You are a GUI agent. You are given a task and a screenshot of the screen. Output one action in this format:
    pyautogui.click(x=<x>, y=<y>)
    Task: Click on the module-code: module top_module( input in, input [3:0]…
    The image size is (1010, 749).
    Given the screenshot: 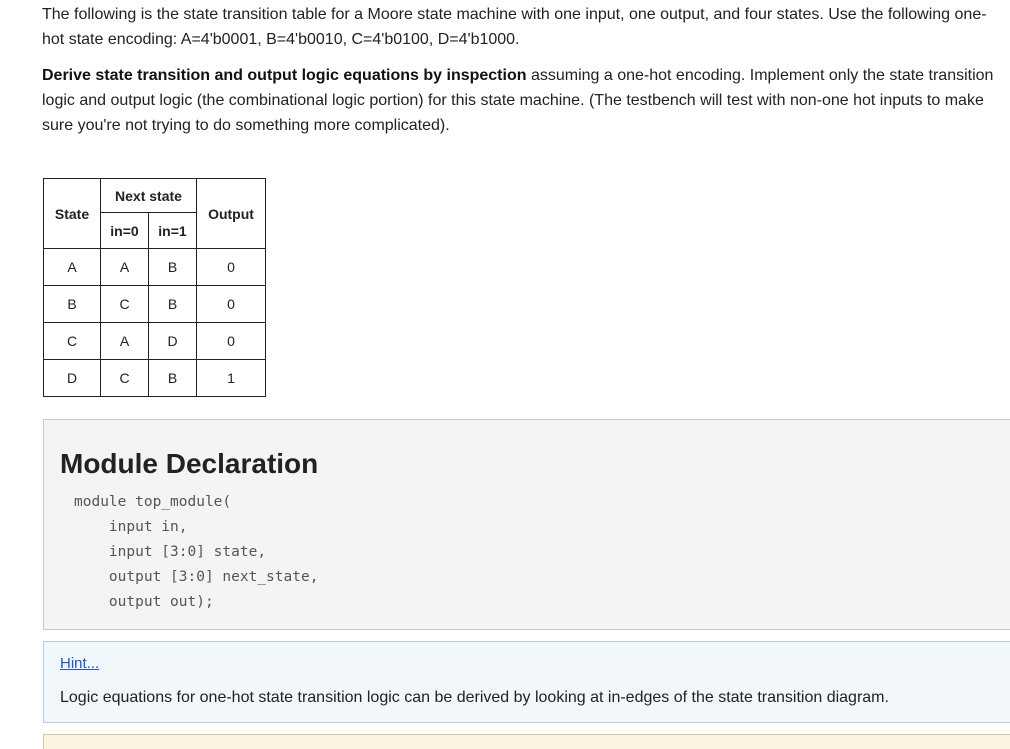 What is the action you would take?
    pyautogui.click(x=196, y=552)
    